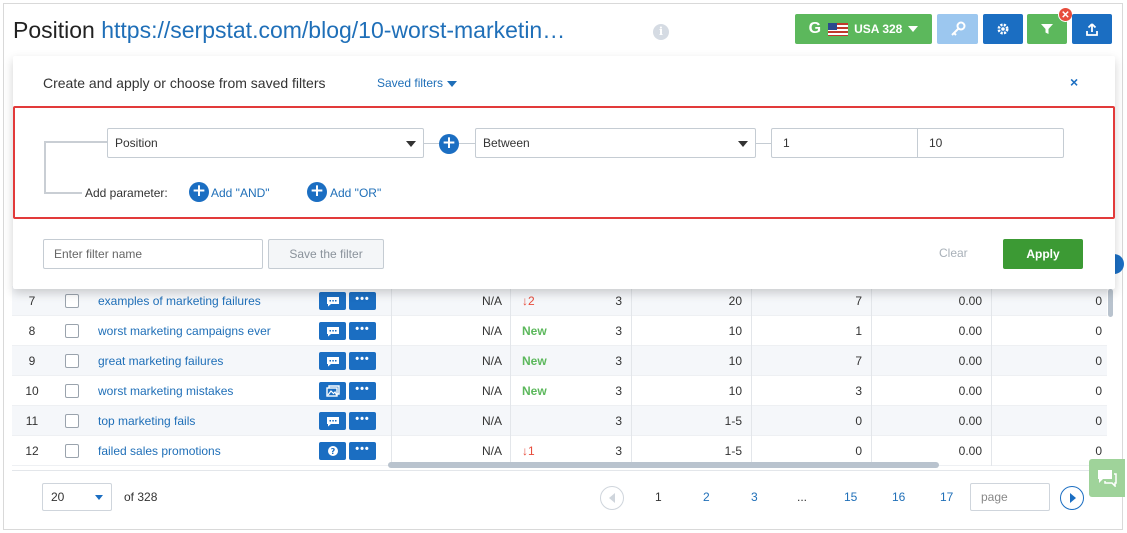 This screenshot has height=533, width=1127. What do you see at coordinates (136, 143) in the screenshot?
I see `parameter-value: Position` at bounding box center [136, 143].